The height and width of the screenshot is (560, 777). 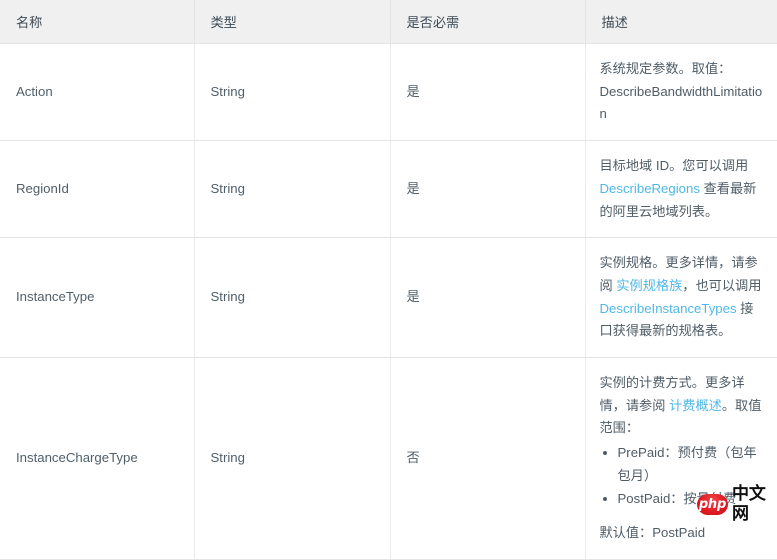 I want to click on cell-parameter-name: InstanceChargeType, so click(x=97, y=458).